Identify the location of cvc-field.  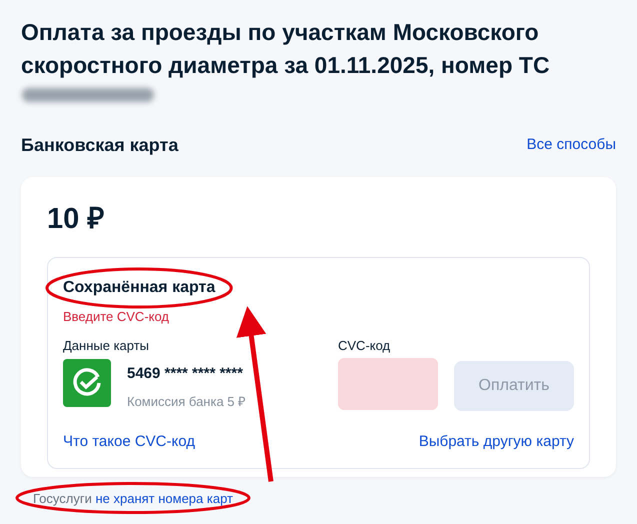
(388, 384).